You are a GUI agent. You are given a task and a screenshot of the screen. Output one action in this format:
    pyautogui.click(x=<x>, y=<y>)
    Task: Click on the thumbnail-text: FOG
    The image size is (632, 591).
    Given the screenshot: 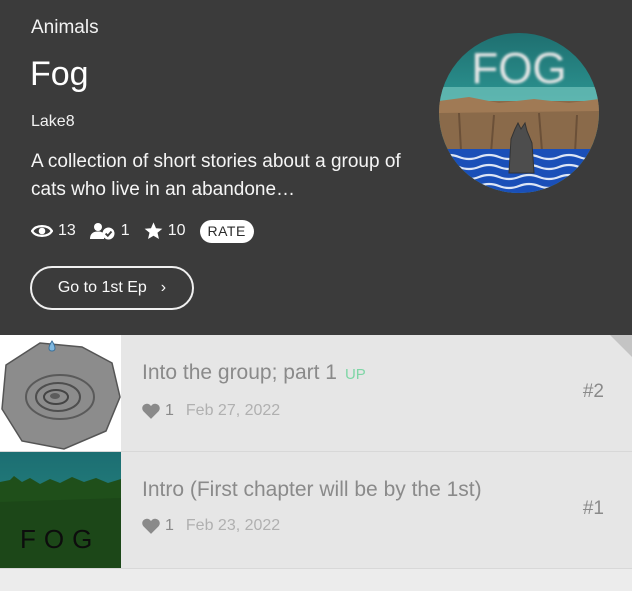 What is the action you would take?
    pyautogui.click(x=60, y=539)
    